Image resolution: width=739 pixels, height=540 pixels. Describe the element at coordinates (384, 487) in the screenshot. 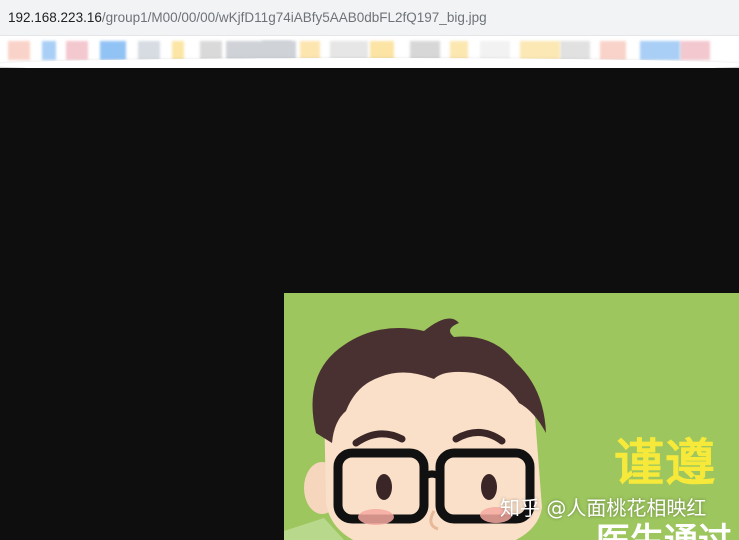

I see `left-eye` at that location.